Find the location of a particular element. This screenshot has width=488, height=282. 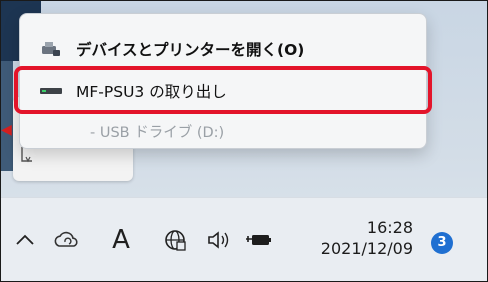

network-icon is located at coordinates (175, 240).